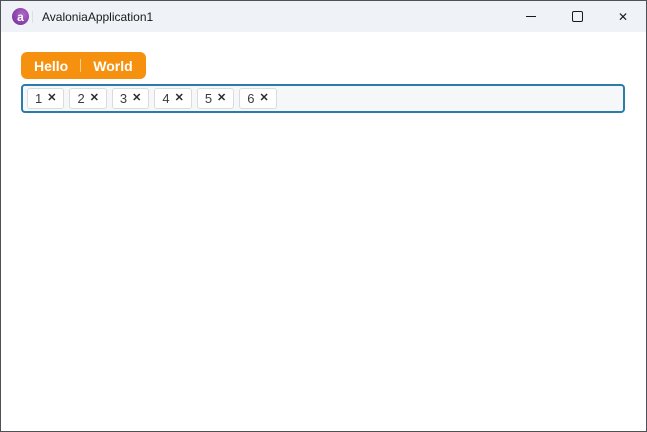 The image size is (647, 432). I want to click on chip-3: 3 ✕, so click(130, 98).